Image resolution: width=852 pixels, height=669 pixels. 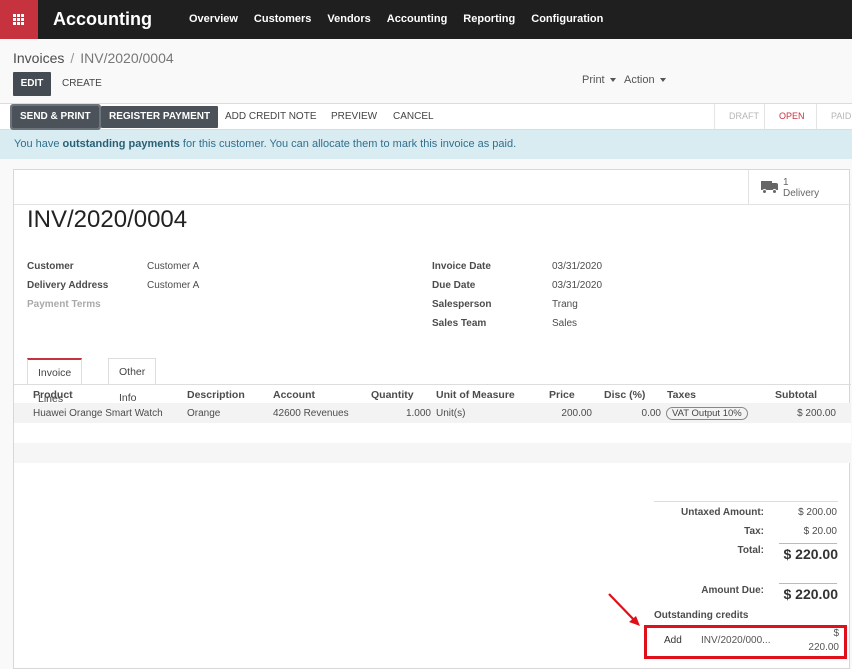 What do you see at coordinates (50, 266) in the screenshot?
I see `customer-label: Customer` at bounding box center [50, 266].